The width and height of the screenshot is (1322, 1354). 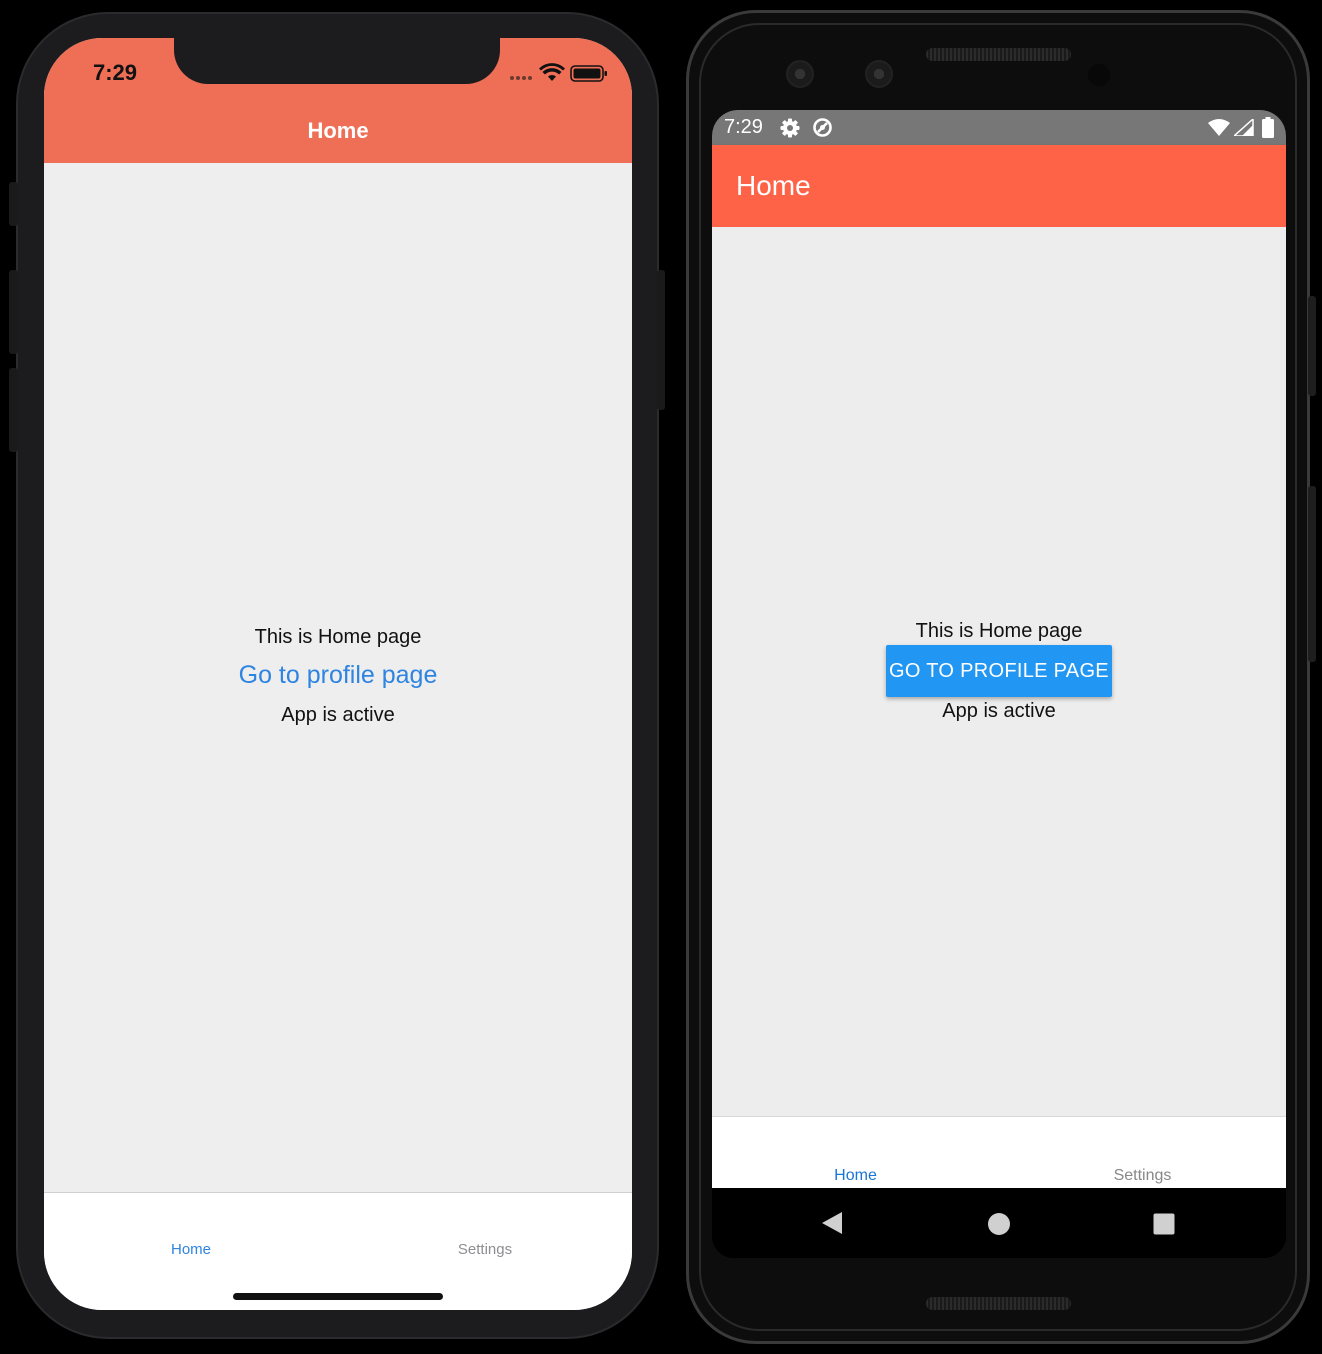 What do you see at coordinates (832, 1223) in the screenshot?
I see `back-icon` at bounding box center [832, 1223].